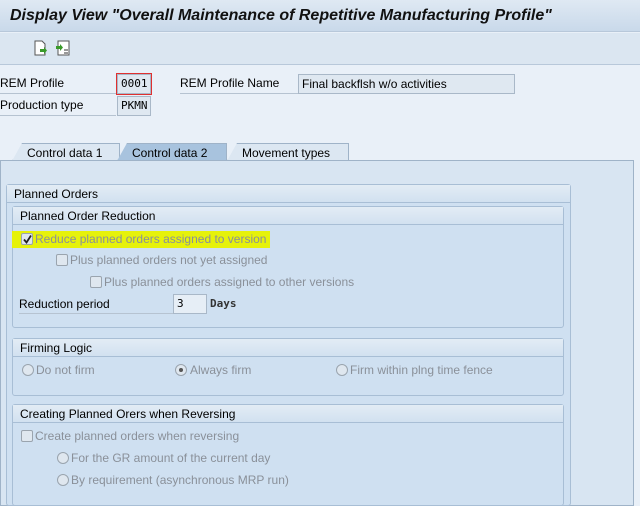  What do you see at coordinates (65, 370) in the screenshot?
I see `do-not-firm-label: Do not firm` at bounding box center [65, 370].